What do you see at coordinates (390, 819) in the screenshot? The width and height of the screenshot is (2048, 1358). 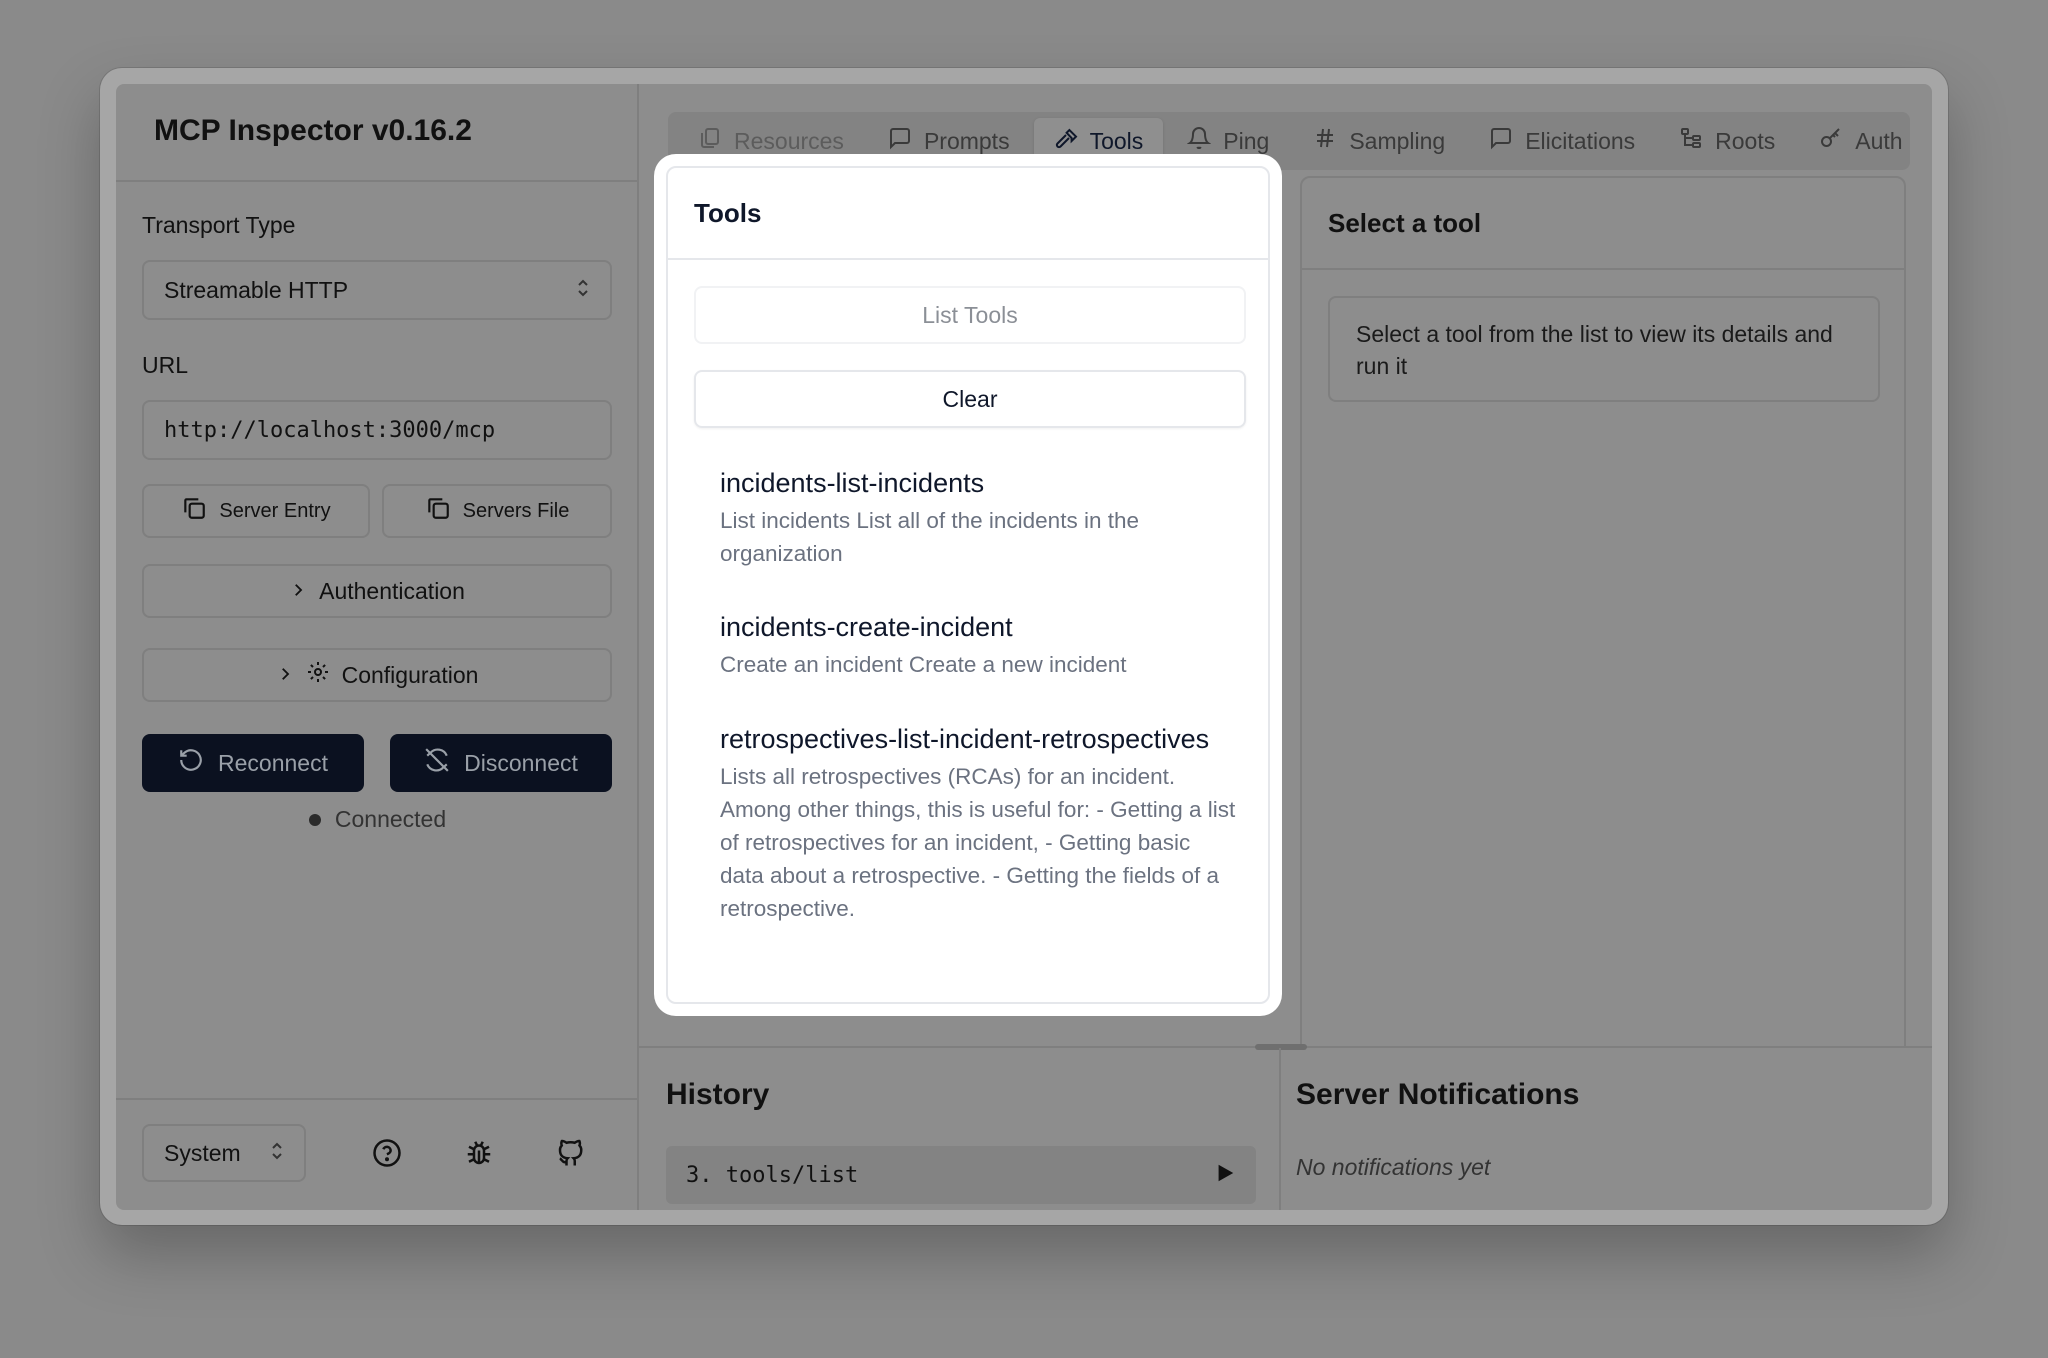 I see `status-text: Connected` at bounding box center [390, 819].